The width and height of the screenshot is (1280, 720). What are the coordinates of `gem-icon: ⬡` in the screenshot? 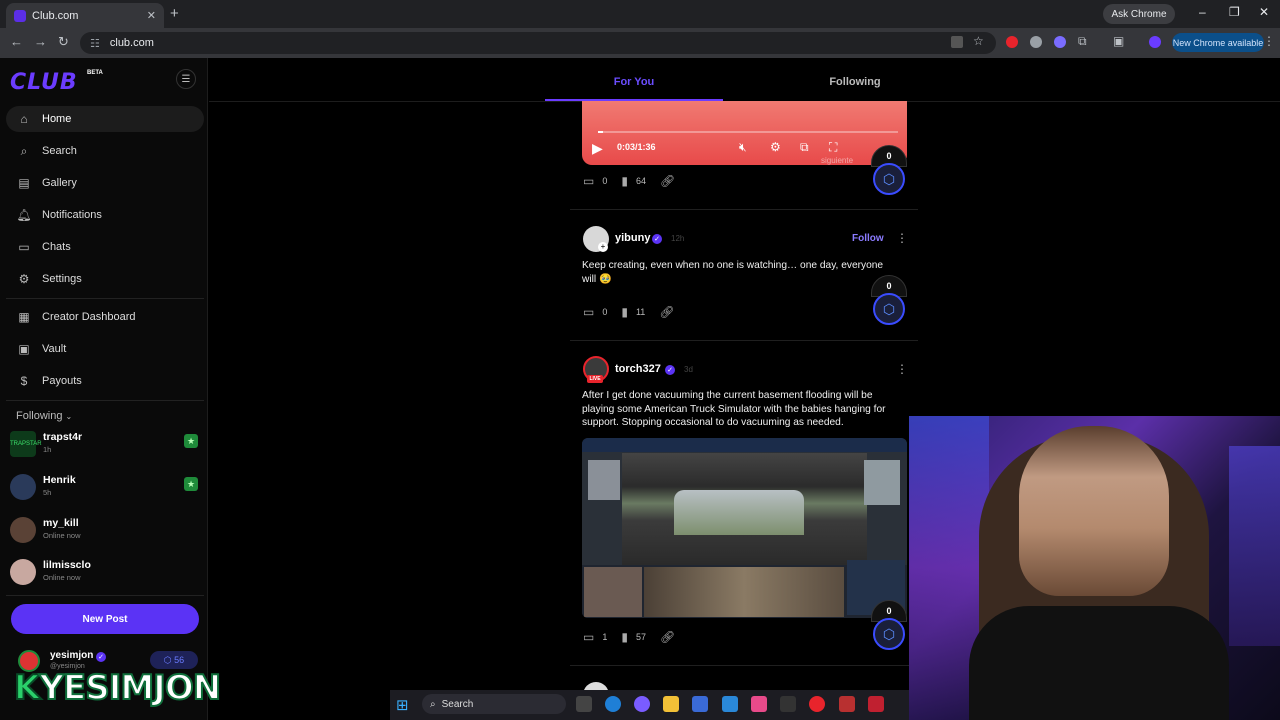 It's located at (889, 309).